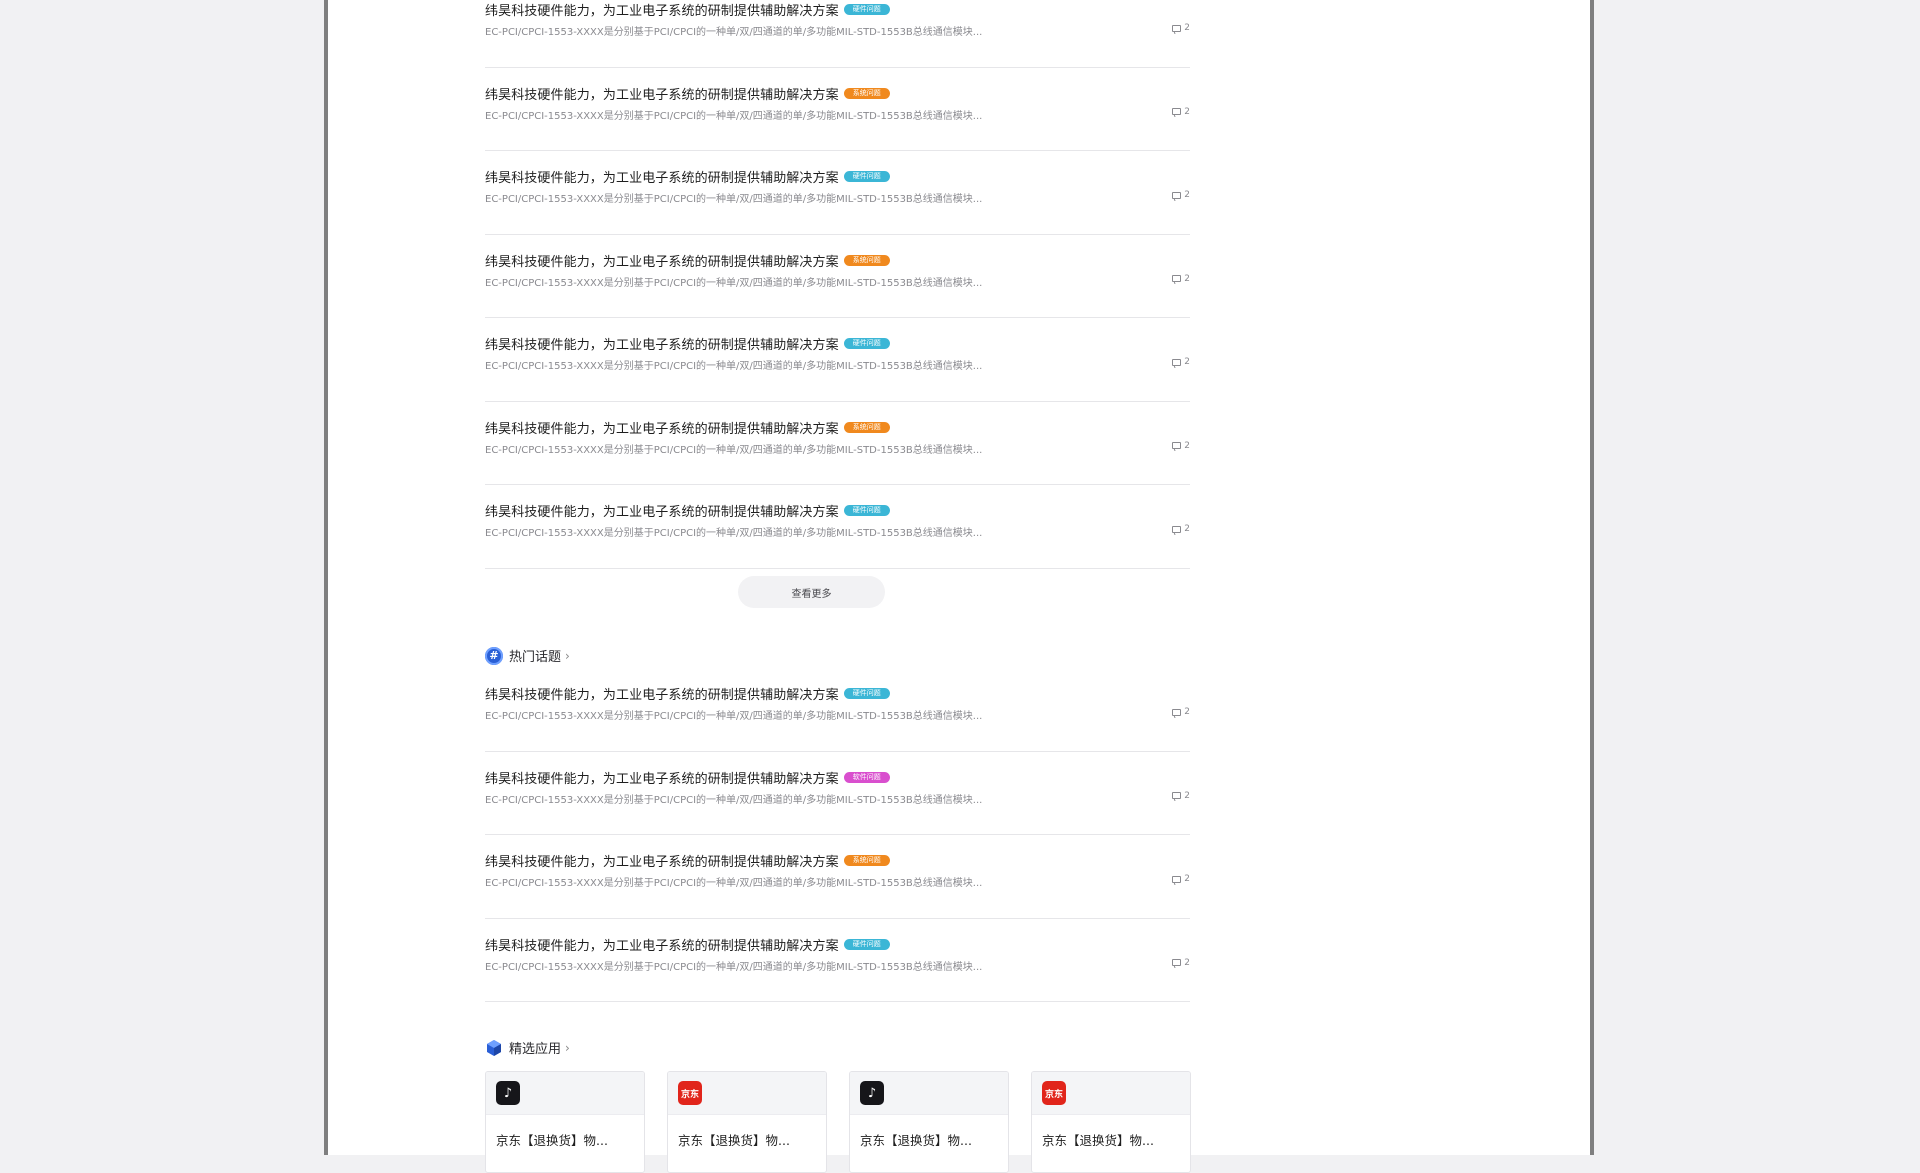 Image resolution: width=1920 pixels, height=1173 pixels. I want to click on hot-topics-title: 热门话题, so click(535, 657).